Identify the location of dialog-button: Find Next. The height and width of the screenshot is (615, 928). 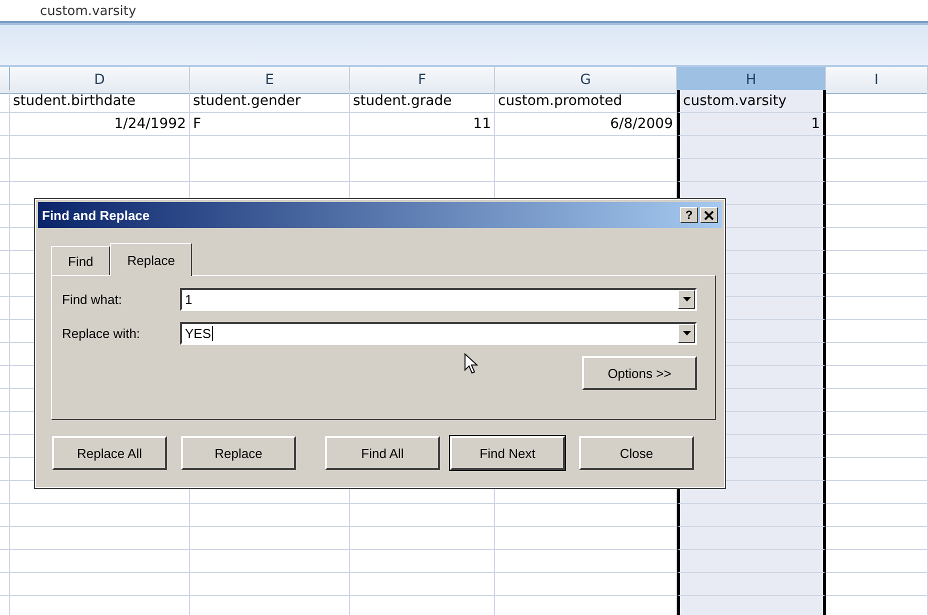
(507, 453).